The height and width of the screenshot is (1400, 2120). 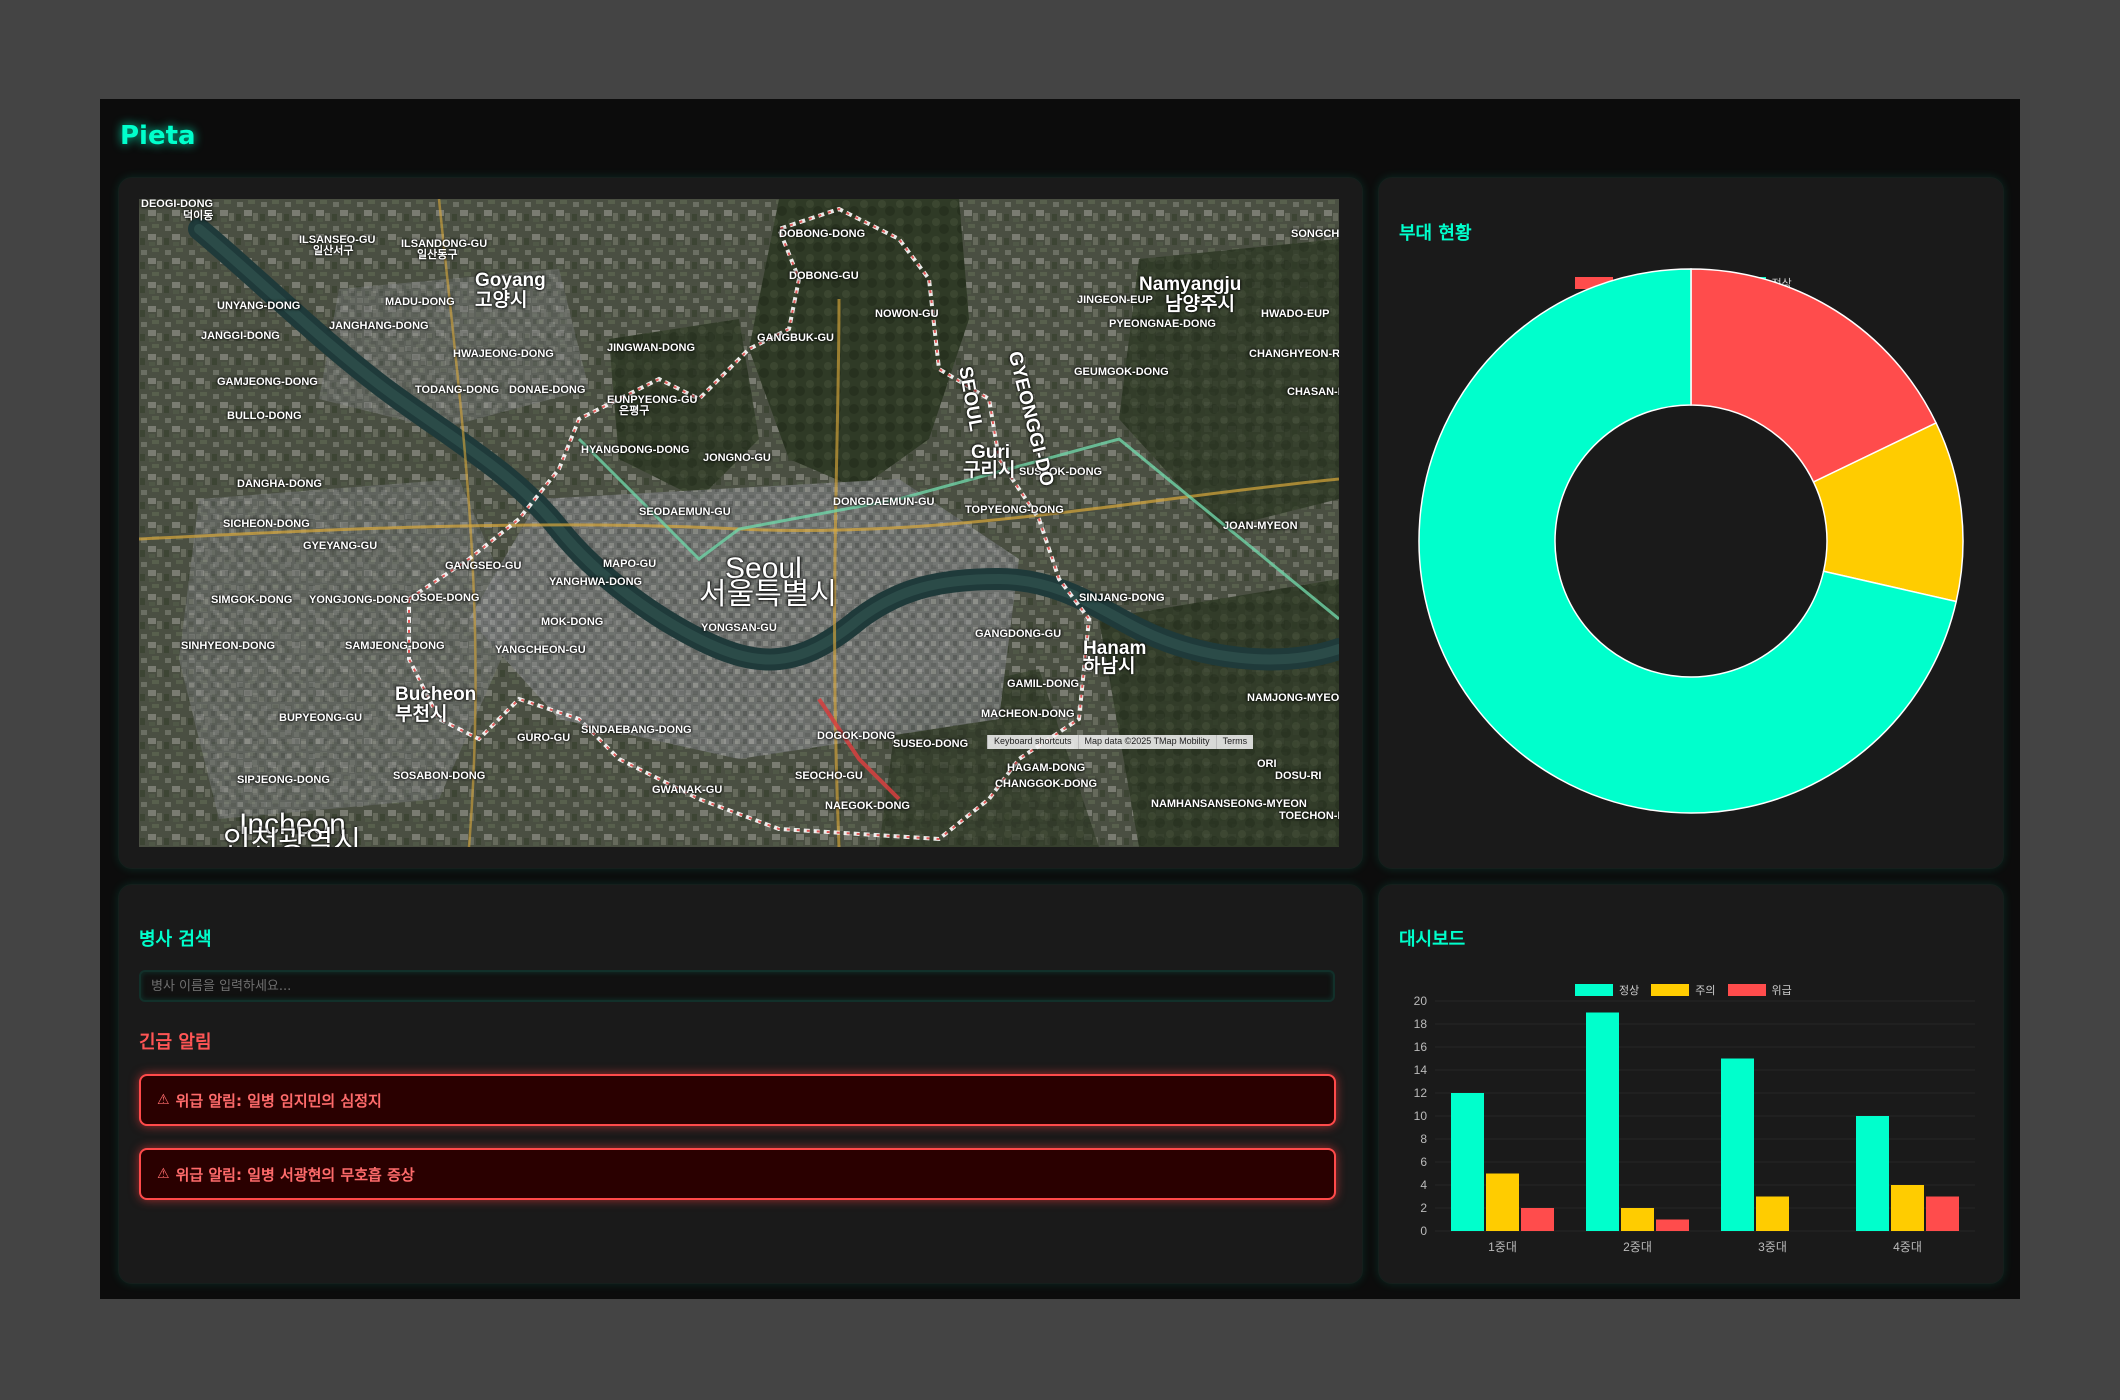 What do you see at coordinates (544, 738) in the screenshot?
I see `map-place-label: GURO-GU` at bounding box center [544, 738].